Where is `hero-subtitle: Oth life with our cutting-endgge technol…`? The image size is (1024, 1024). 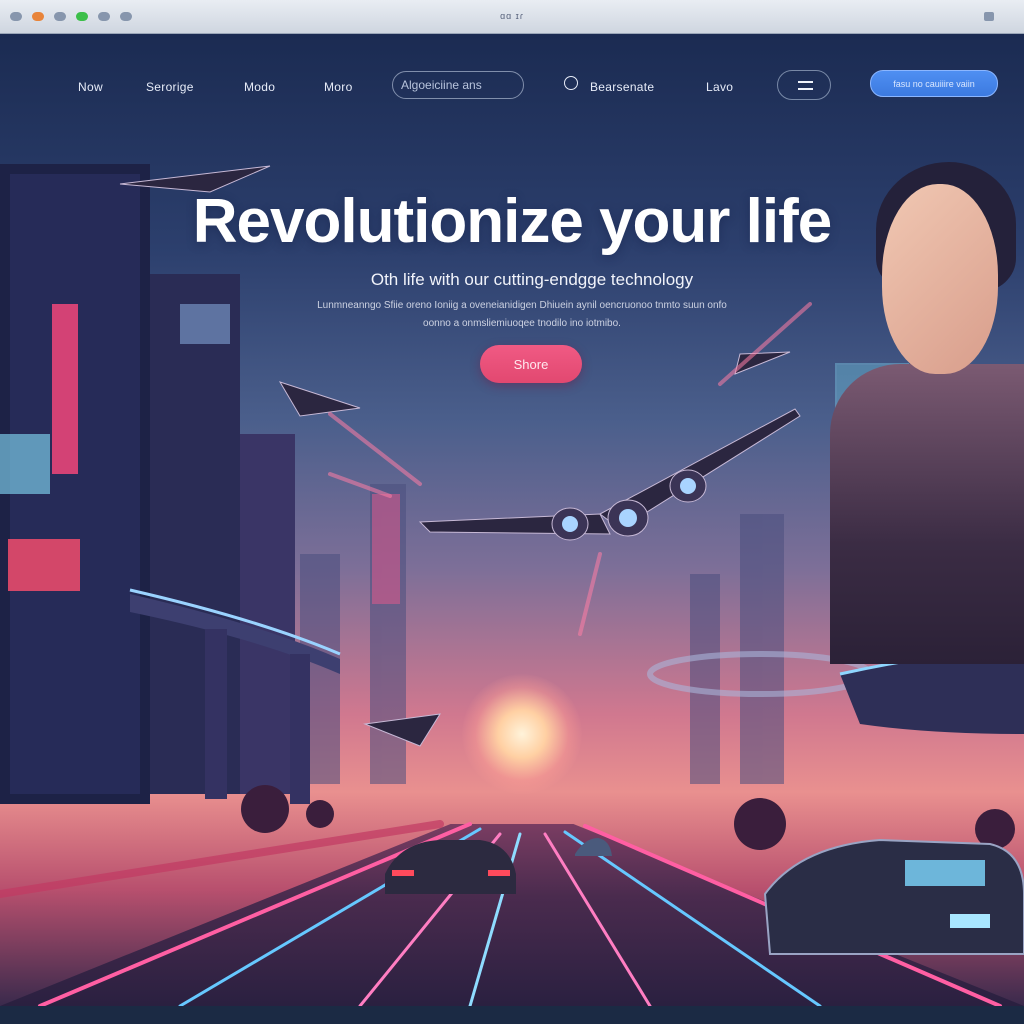 hero-subtitle: Oth life with our cutting-endgge technol… is located at coordinates (532, 279).